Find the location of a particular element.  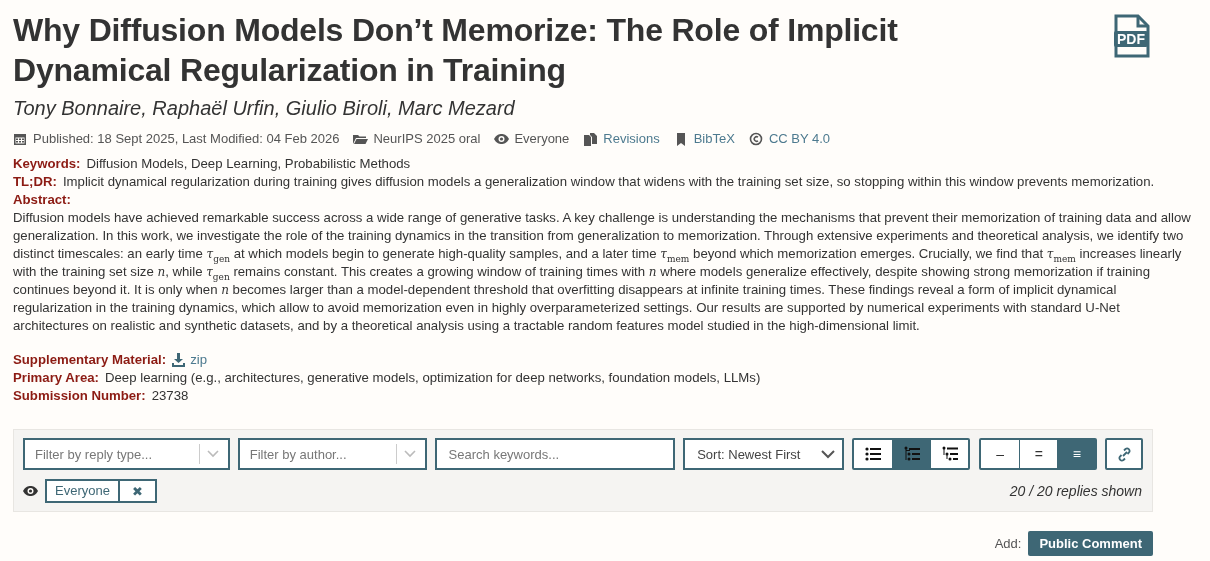

meta-text: NeurIPS 2025 oral is located at coordinates (427, 139).